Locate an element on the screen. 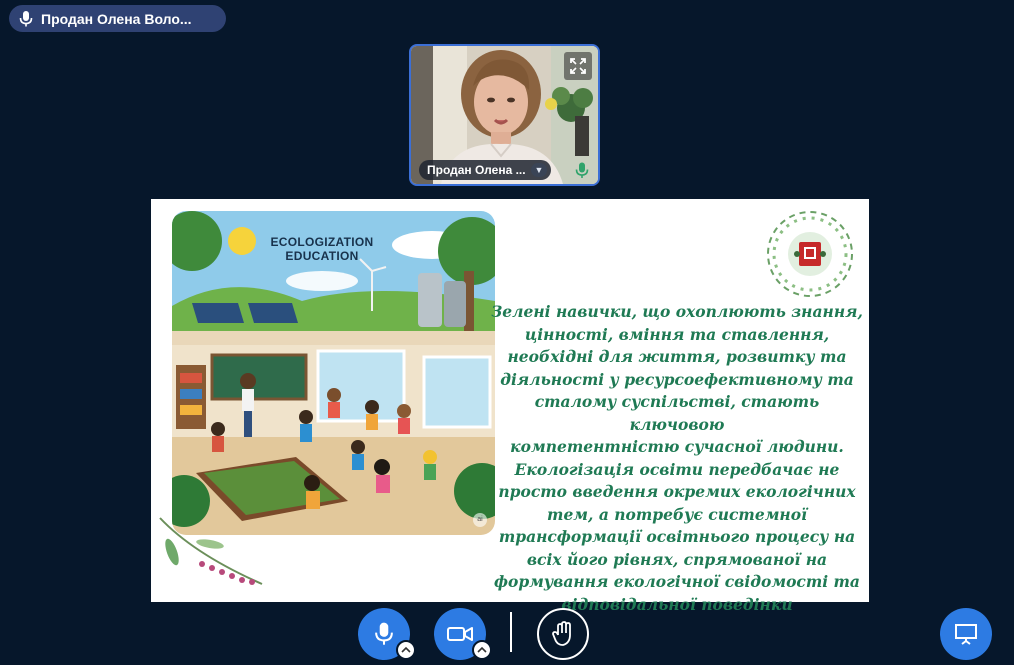 This screenshot has width=1014, height=665. toolbar-divider is located at coordinates (511, 632).